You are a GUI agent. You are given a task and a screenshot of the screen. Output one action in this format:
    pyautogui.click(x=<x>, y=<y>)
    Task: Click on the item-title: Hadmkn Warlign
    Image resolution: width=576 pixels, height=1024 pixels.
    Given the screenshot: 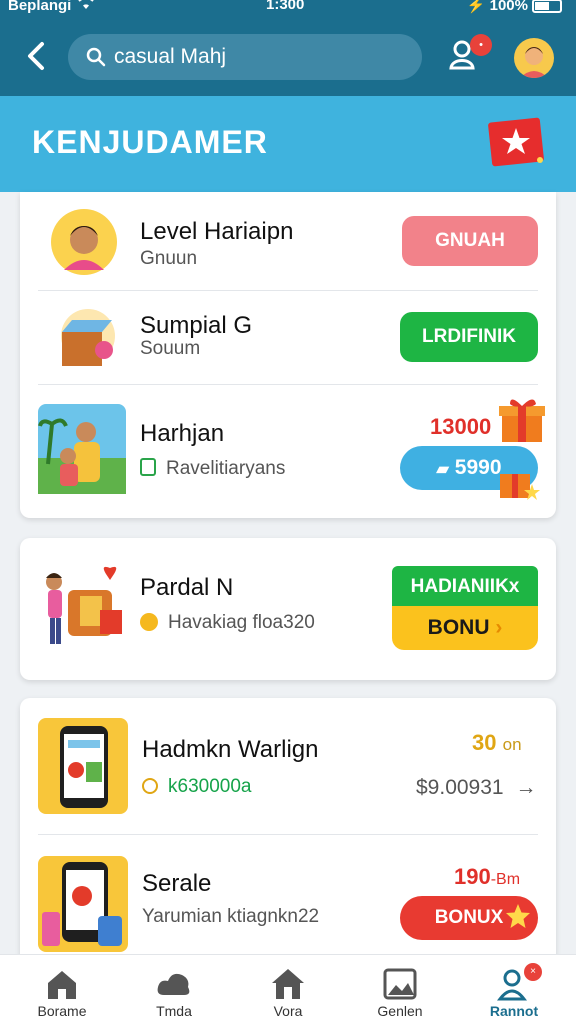 What is the action you would take?
    pyautogui.click(x=230, y=749)
    